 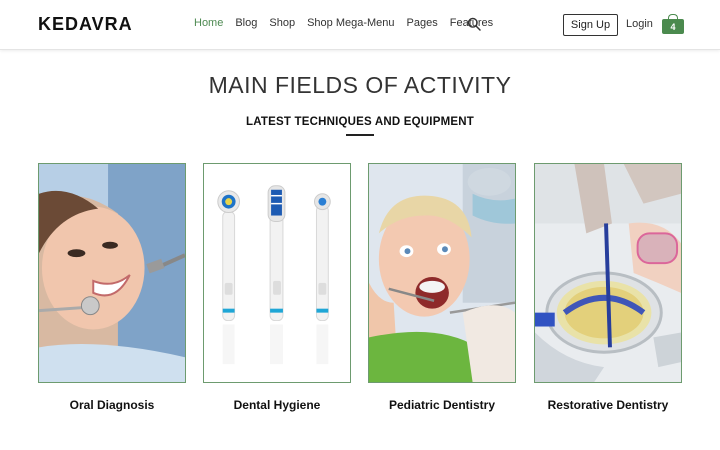 I want to click on cart-count-badge: 4, so click(x=673, y=26).